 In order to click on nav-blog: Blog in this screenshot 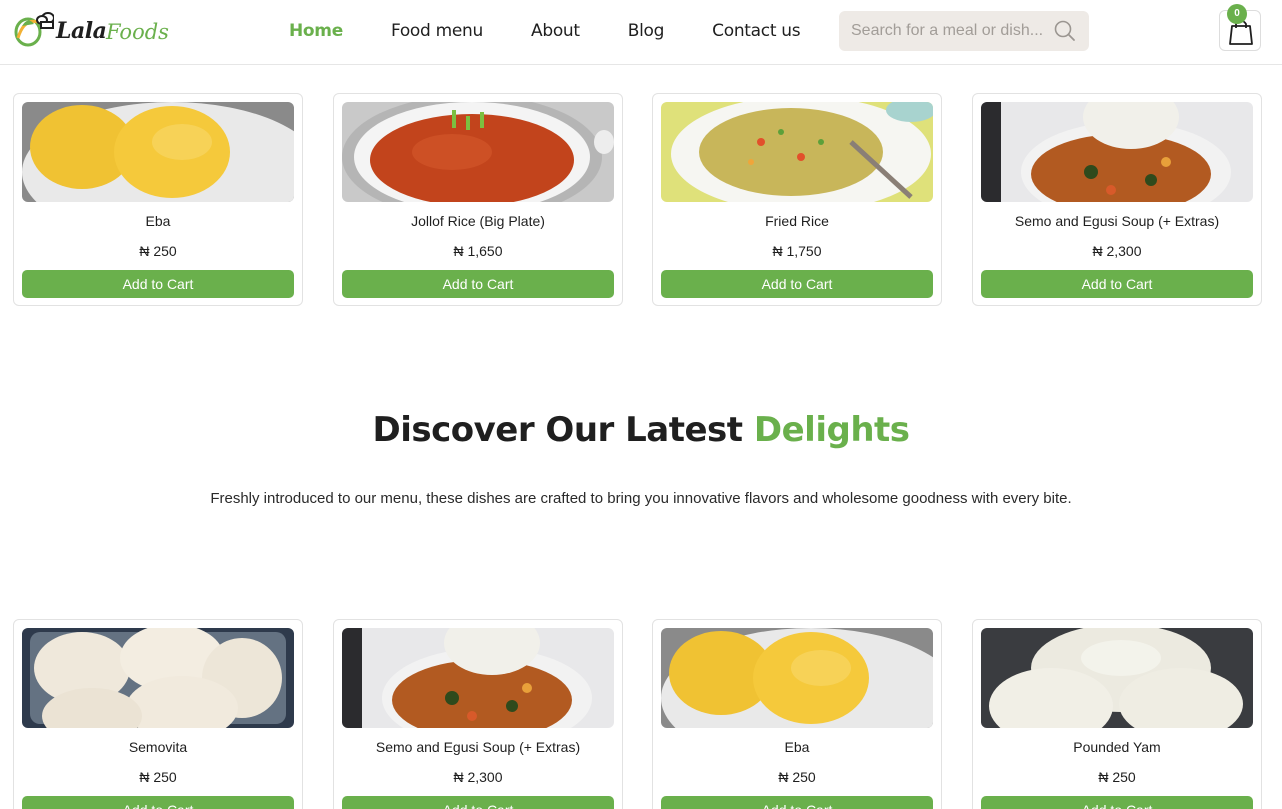, I will do `click(646, 31)`.